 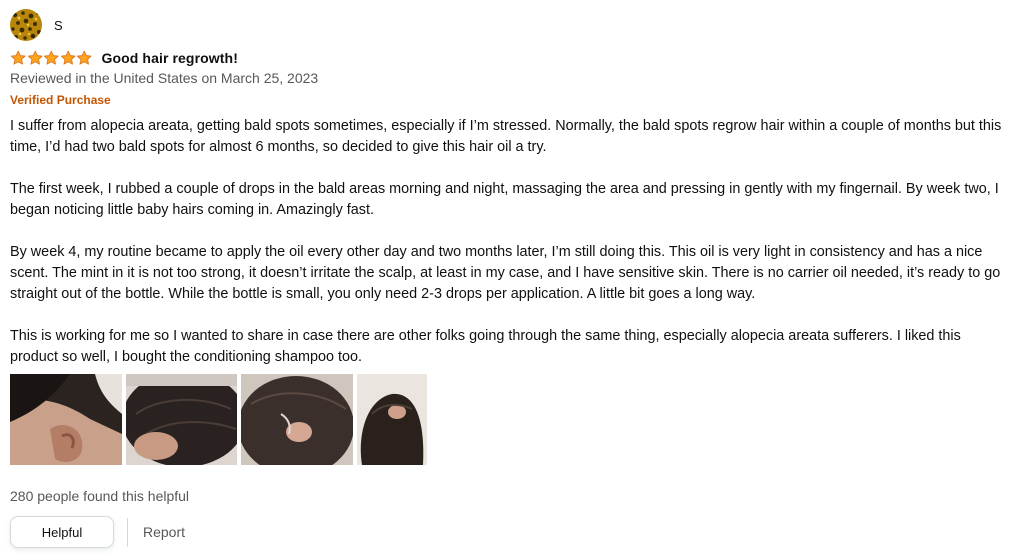 I want to click on action-divider, so click(x=127, y=532).